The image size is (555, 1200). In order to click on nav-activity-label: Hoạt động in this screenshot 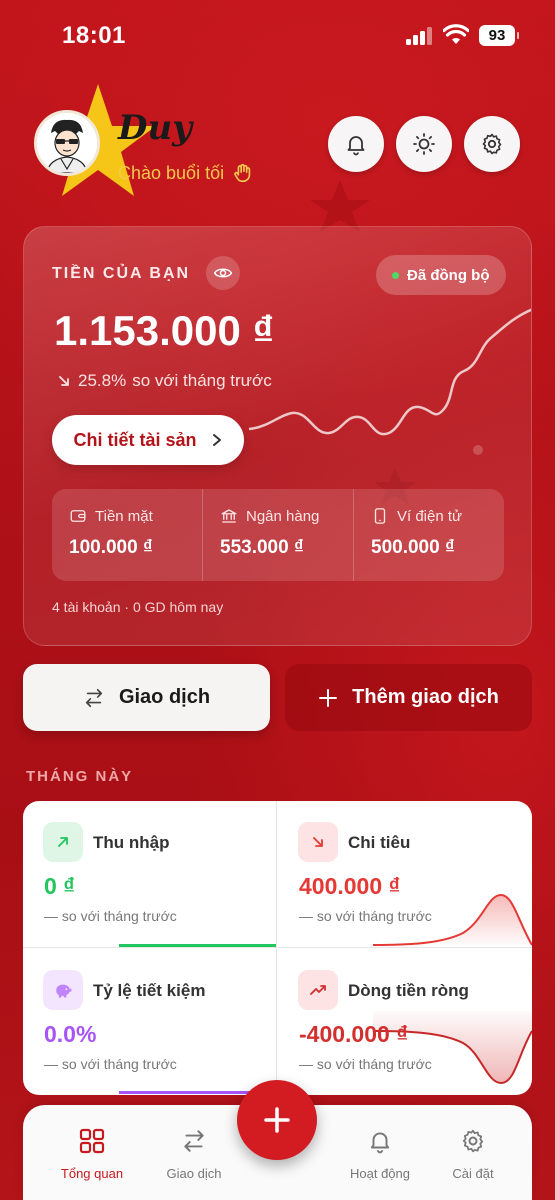, I will do `click(380, 1173)`.